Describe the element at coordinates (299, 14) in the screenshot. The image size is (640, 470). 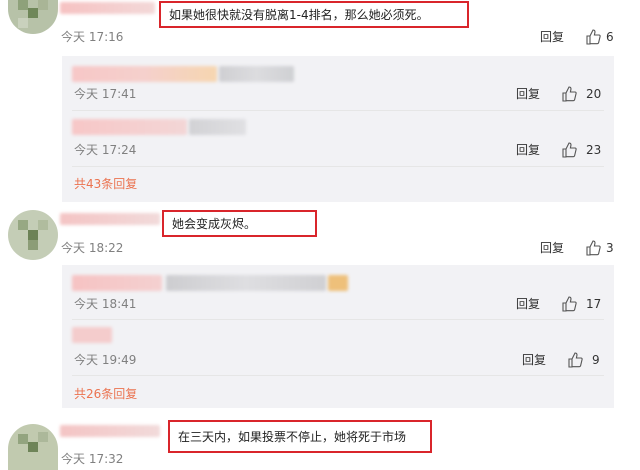
I see `comment-text-label: 如果她很快就没有脱离1-4排名，那么她必须死。` at that location.